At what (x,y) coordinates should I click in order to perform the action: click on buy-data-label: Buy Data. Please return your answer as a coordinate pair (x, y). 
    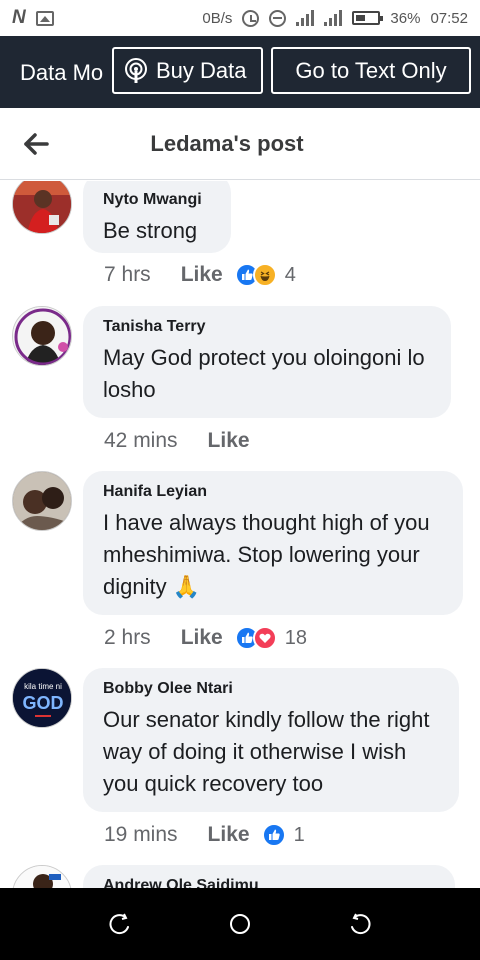
    Looking at the image, I should click on (201, 70).